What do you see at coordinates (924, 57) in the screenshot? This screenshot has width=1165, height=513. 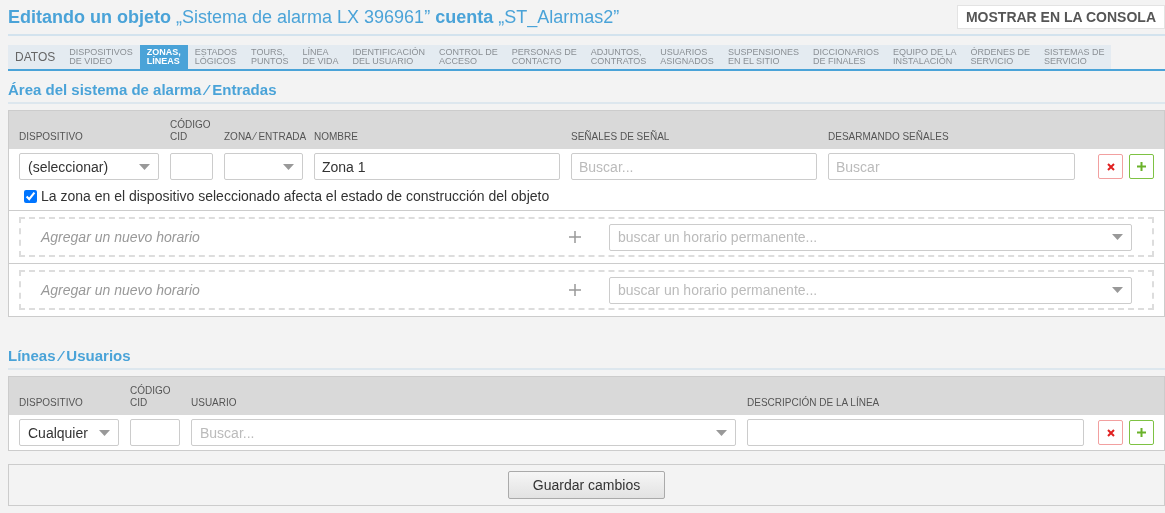 I see `tab: EQUIPO DE LA INSTALACIÓN` at bounding box center [924, 57].